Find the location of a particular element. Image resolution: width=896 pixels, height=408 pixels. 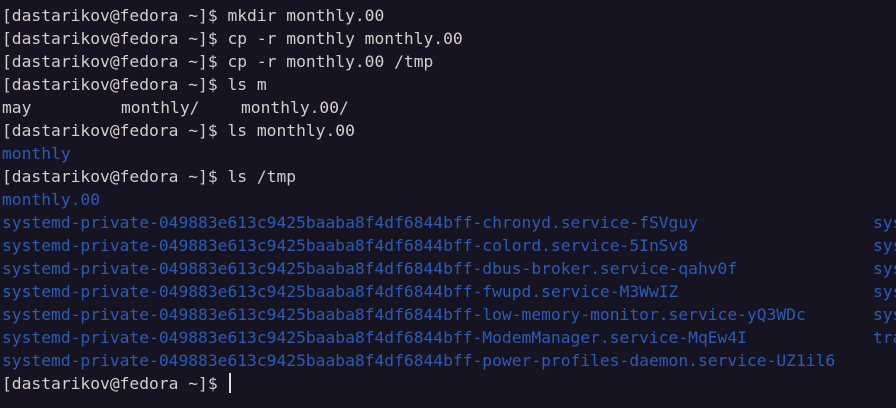

terminal-line: [dastarikov@fedora ~]$ ls m is located at coordinates (449, 84).